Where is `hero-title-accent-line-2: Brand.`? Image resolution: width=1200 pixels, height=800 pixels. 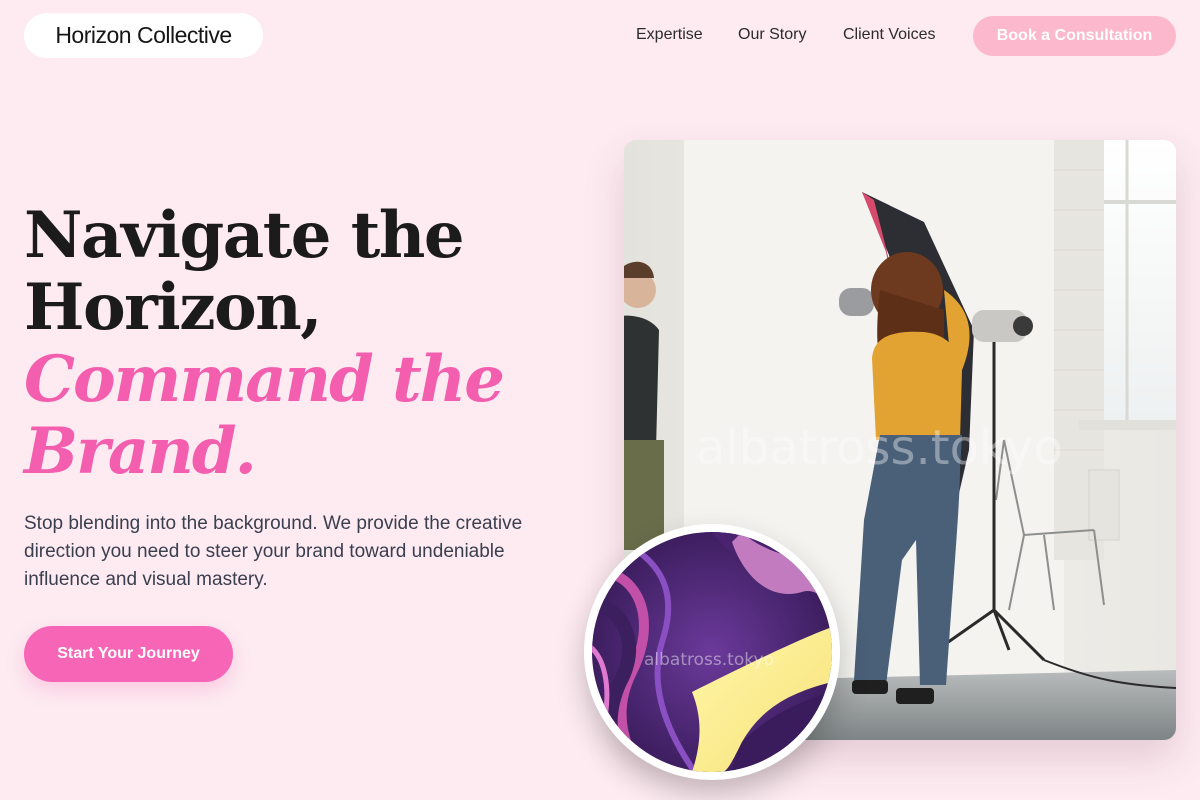
hero-title-accent-line-2: Brand. is located at coordinates (140, 451).